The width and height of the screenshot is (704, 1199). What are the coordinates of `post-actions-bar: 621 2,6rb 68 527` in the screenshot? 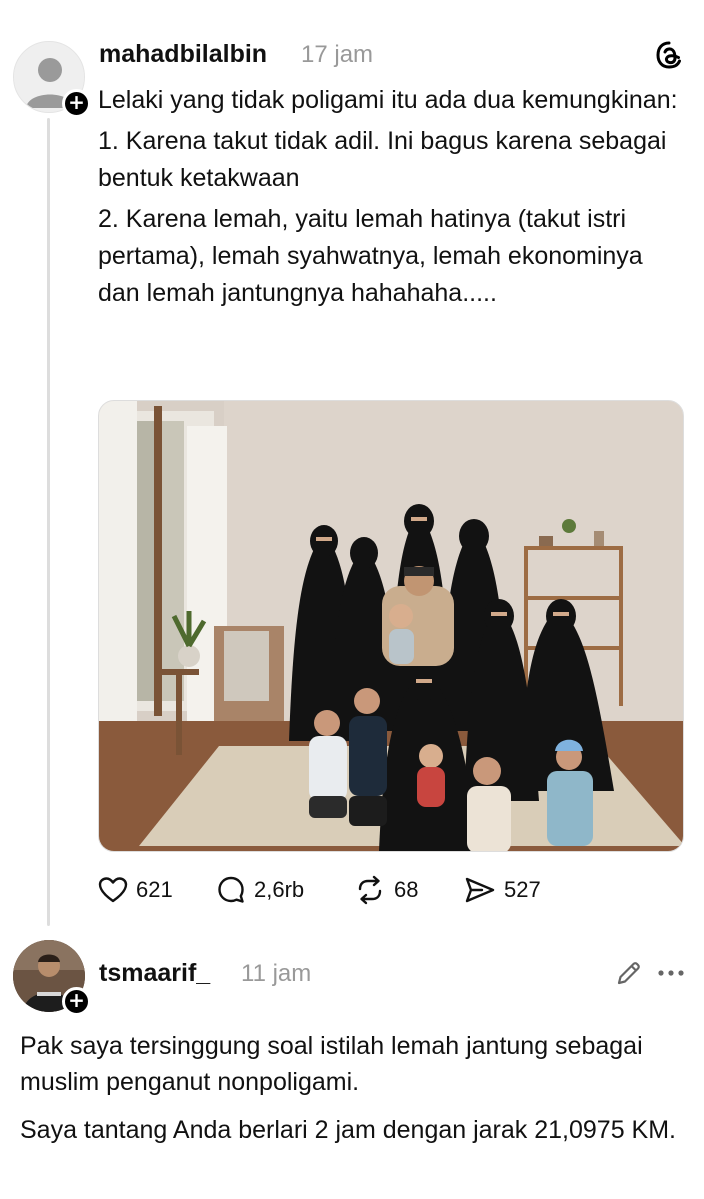 It's located at (378, 890).